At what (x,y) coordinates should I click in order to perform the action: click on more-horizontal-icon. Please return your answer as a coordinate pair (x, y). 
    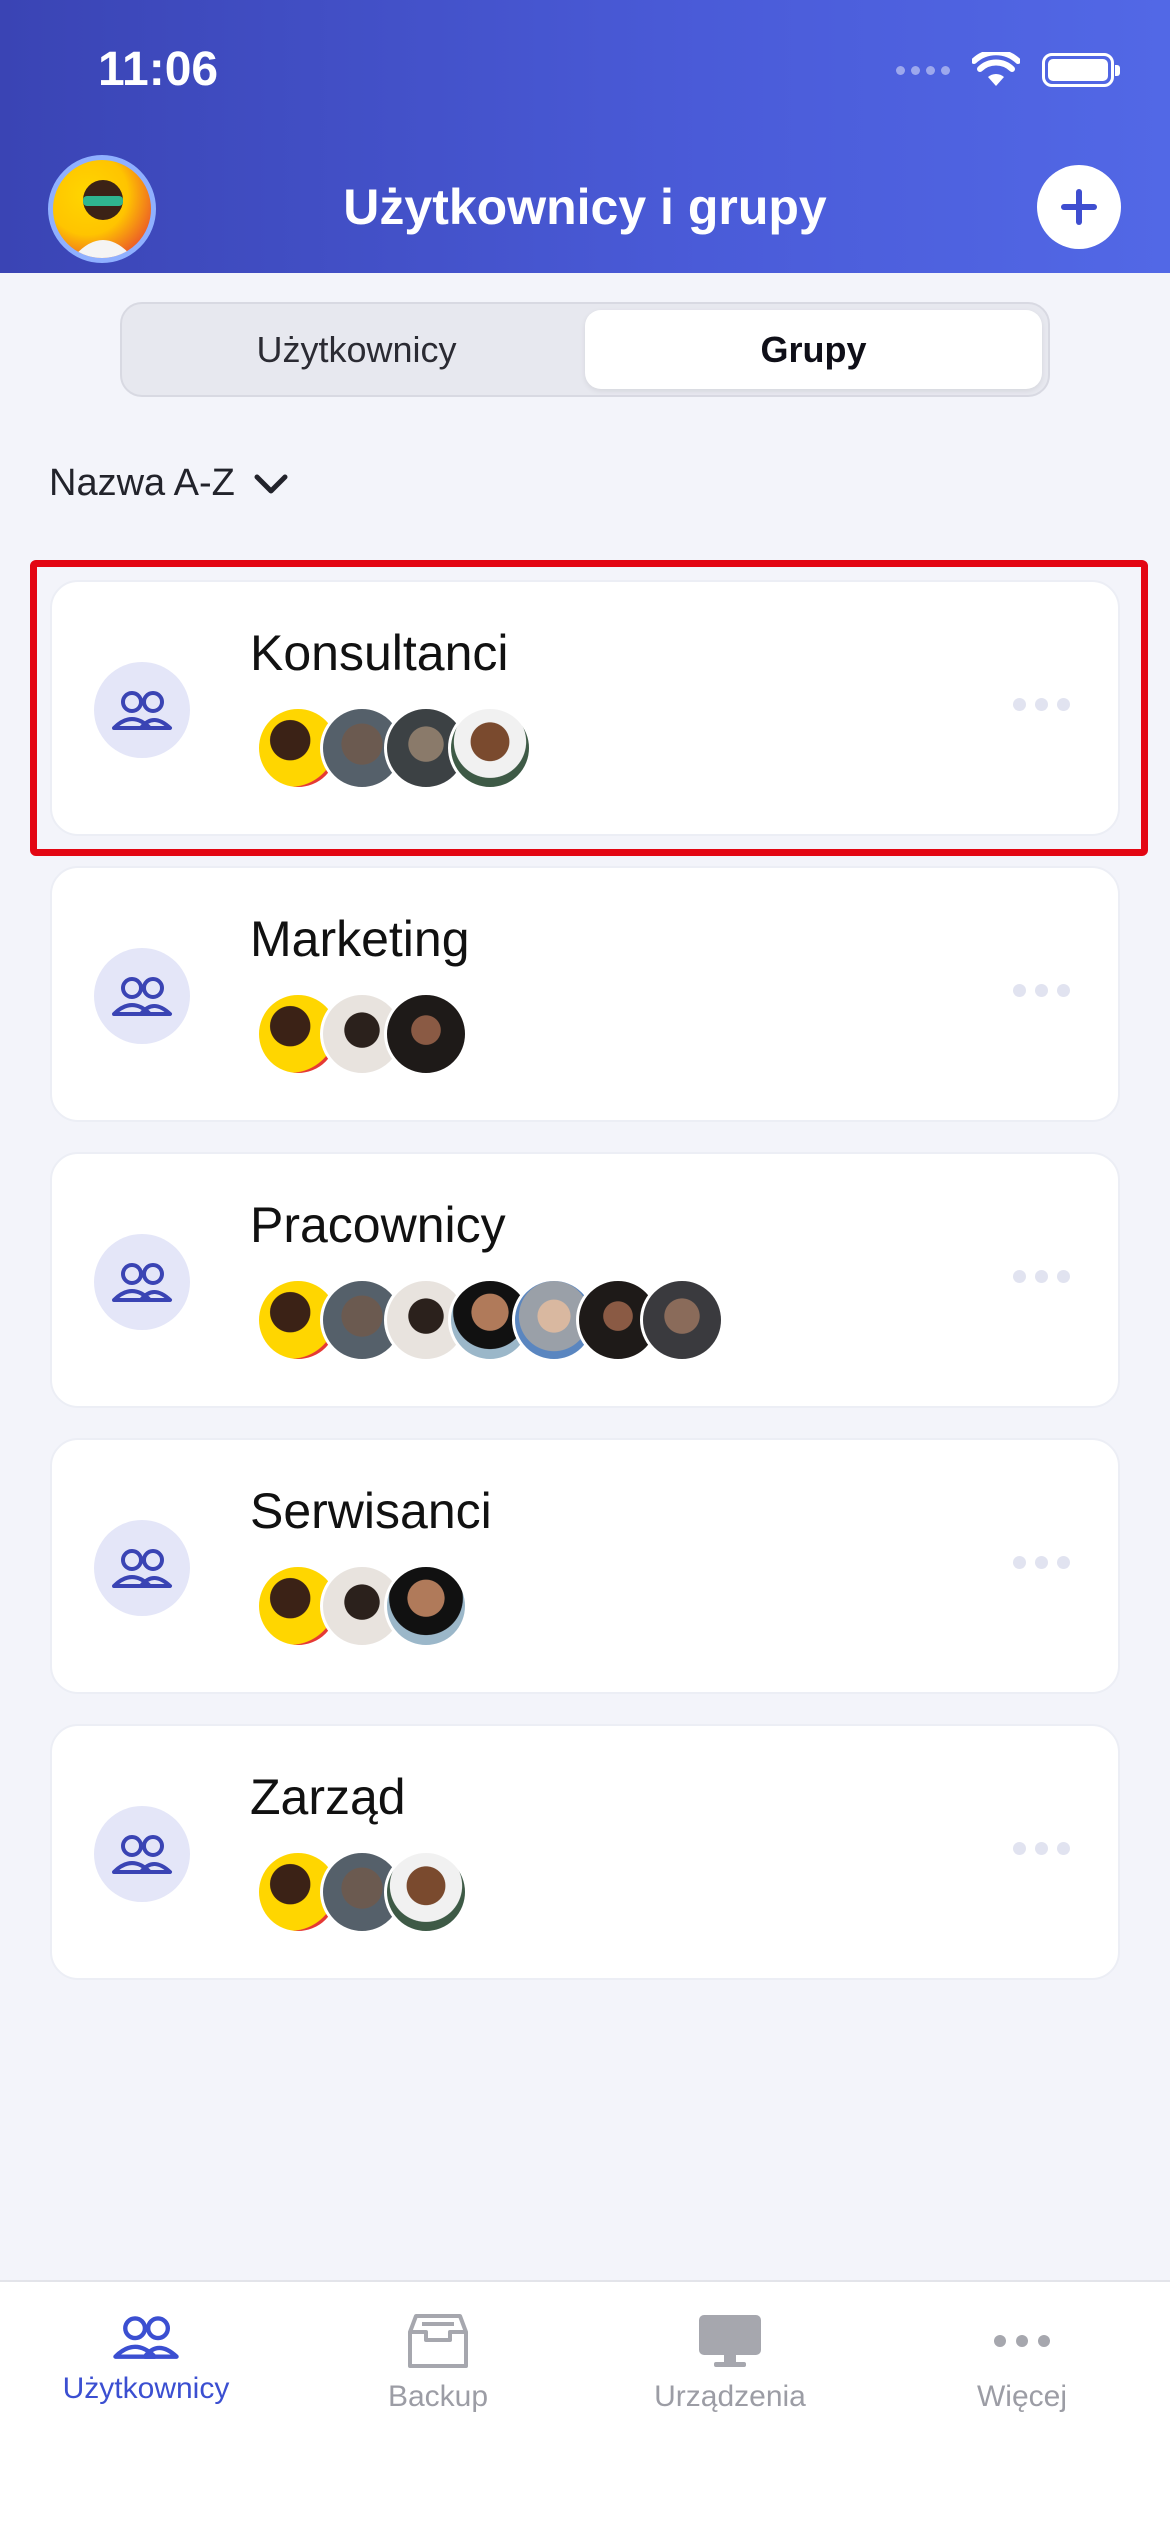
    Looking at the image, I should click on (1022, 2341).